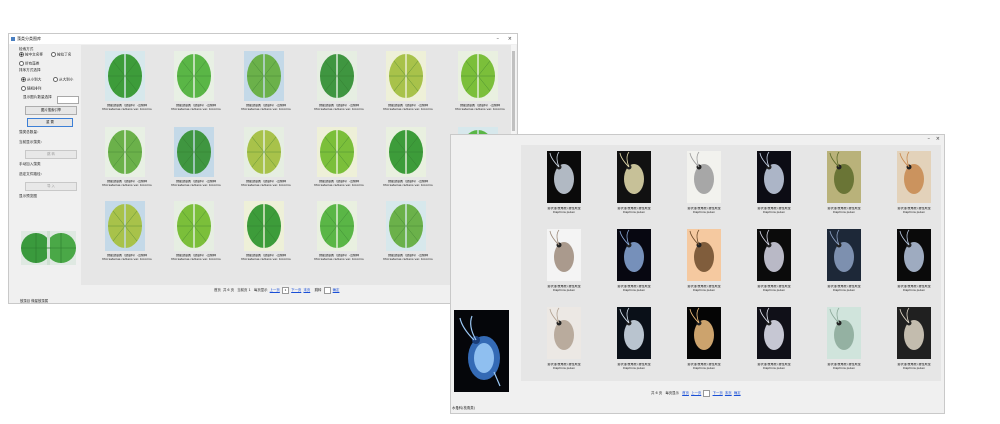 The width and height of the screenshot is (1000, 424). I want to click on radio-ascending: 从小到大, so click(31, 80).